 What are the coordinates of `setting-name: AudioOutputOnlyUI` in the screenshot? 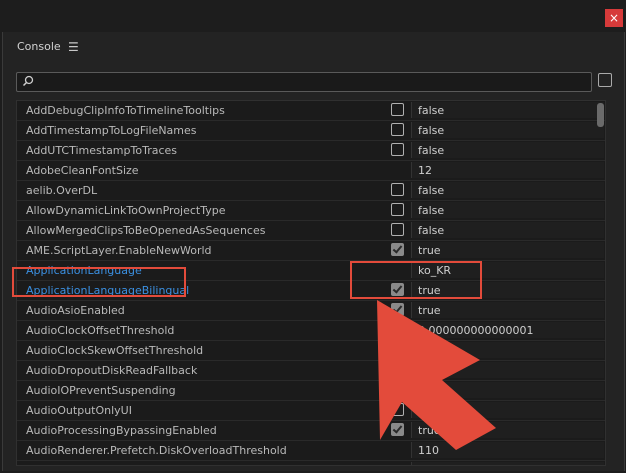 It's located at (79, 410).